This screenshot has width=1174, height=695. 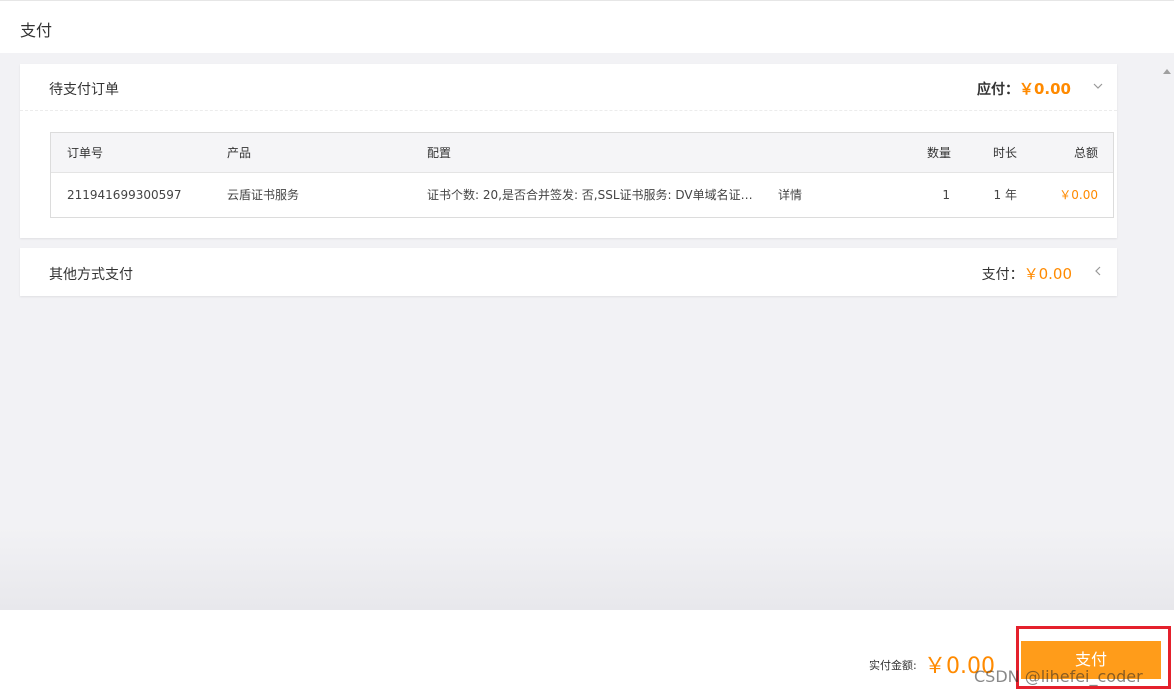 What do you see at coordinates (790, 195) in the screenshot?
I see `detail-link: 详情` at bounding box center [790, 195].